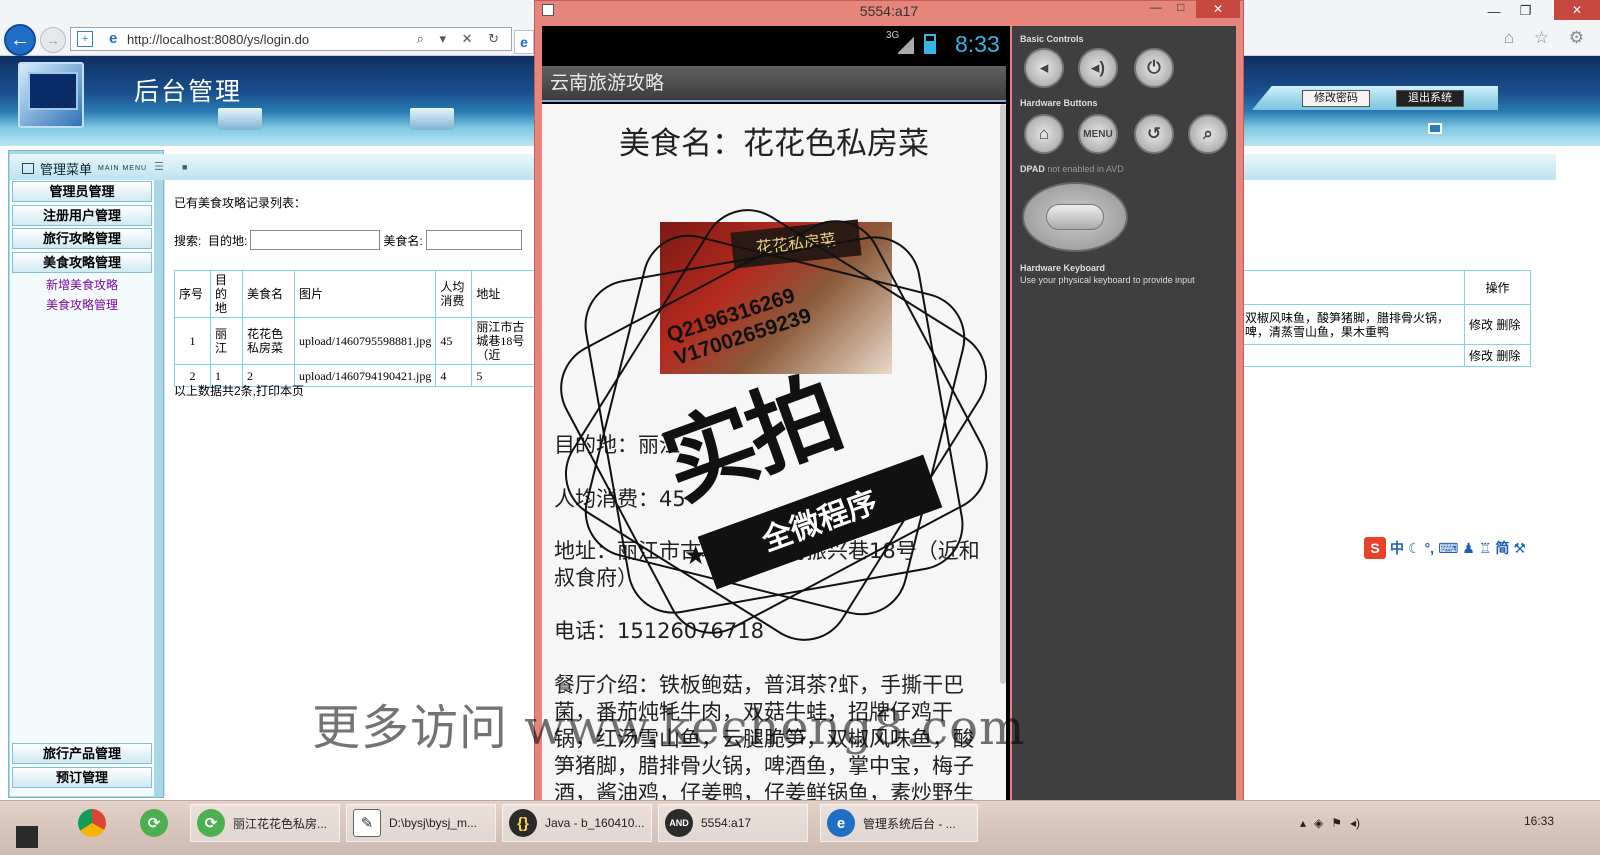 This screenshot has width=1600, height=855. I want to click on table-header-row: 序号 目的地 美食名 图片 人均消费 地址, so click(356, 294).